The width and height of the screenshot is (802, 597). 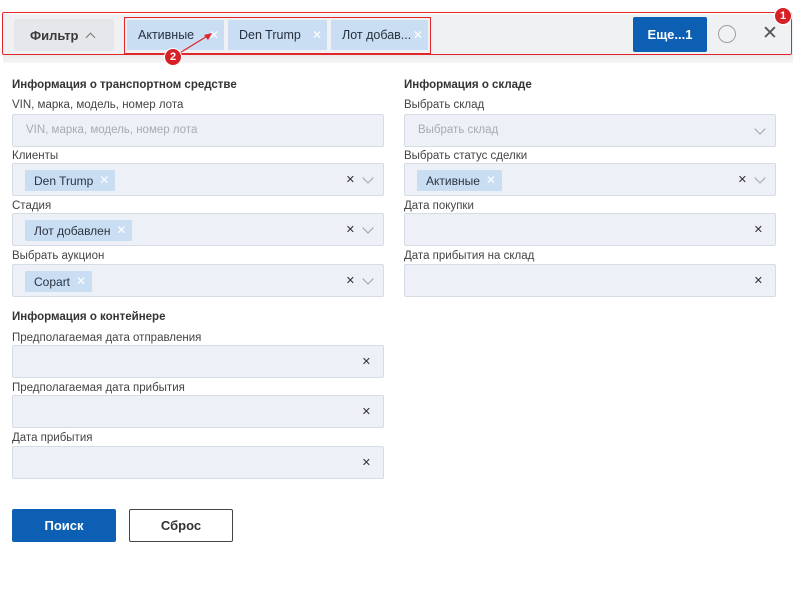 What do you see at coordinates (98, 388) in the screenshot?
I see `est-arrival-label: Предполагаемая дата прибытия` at bounding box center [98, 388].